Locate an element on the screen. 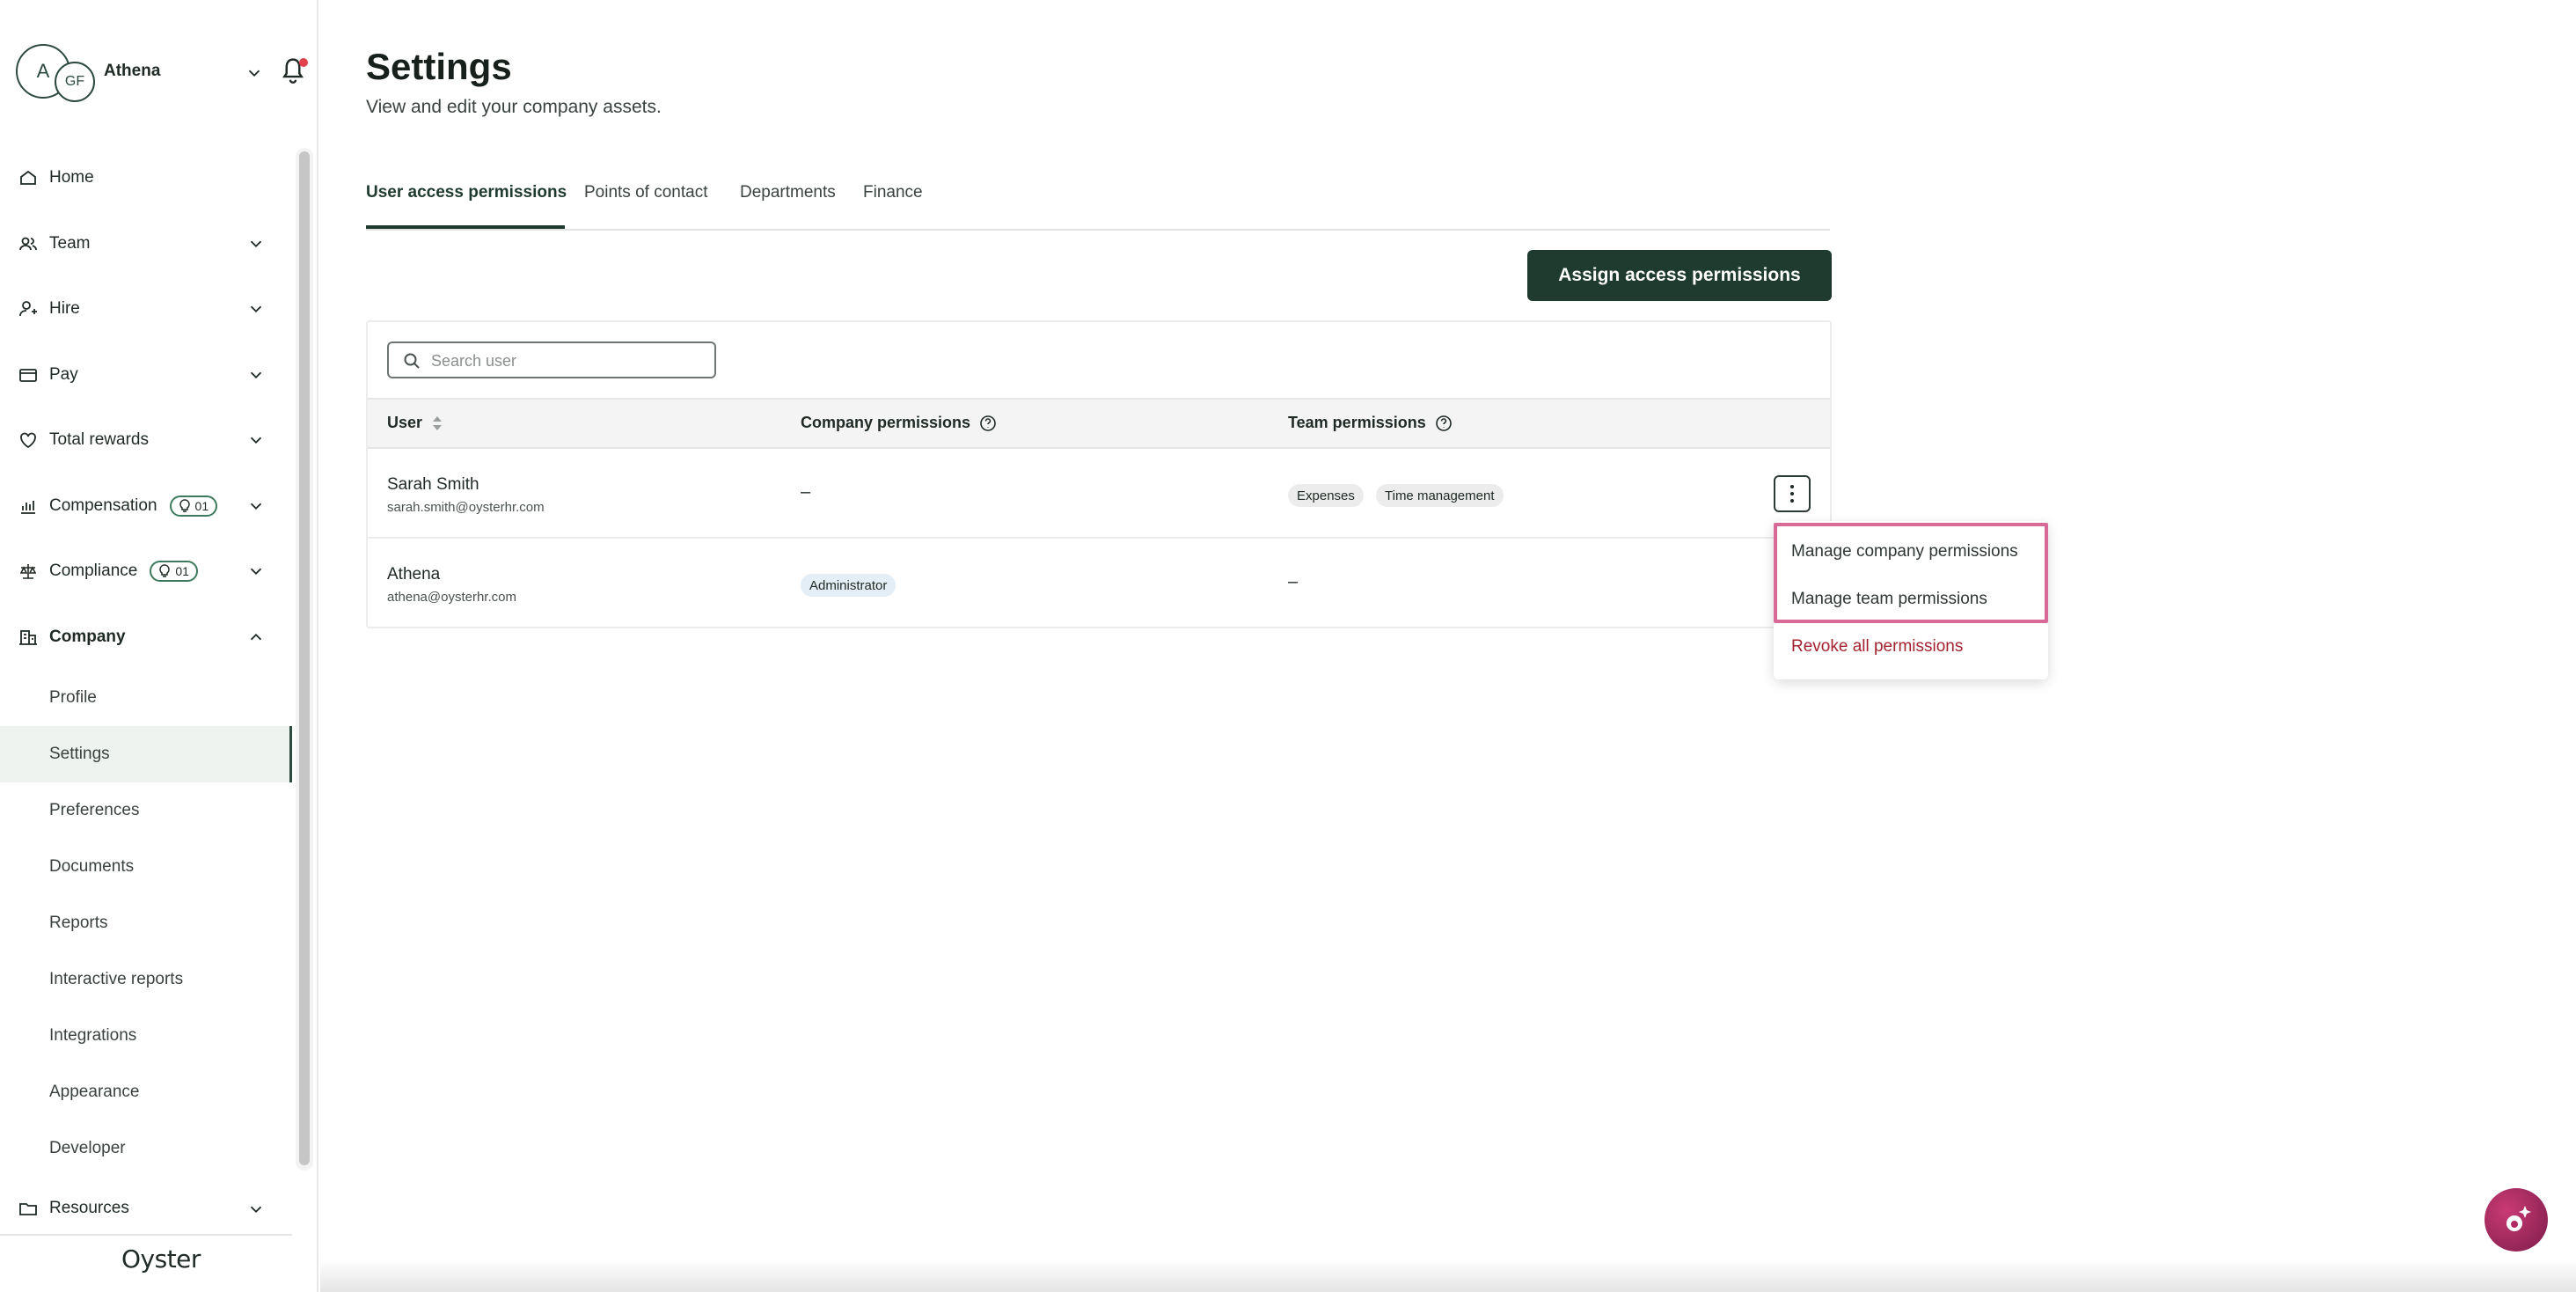 The height and width of the screenshot is (1292, 2576). sidebar-item-label: Pay is located at coordinates (63, 374).